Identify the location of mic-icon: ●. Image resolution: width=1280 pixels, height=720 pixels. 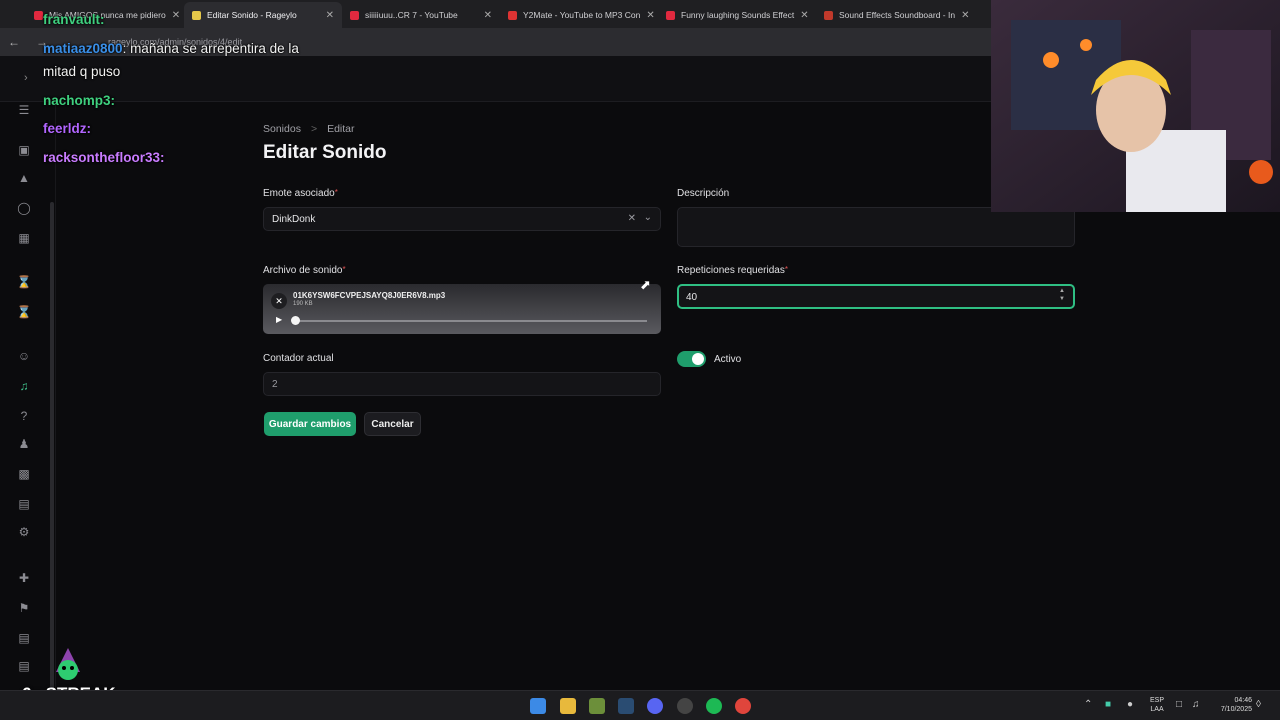
(1130, 704).